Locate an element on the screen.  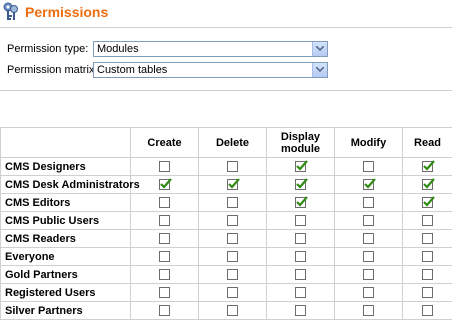
role-name: Gold Partners is located at coordinates (65, 274).